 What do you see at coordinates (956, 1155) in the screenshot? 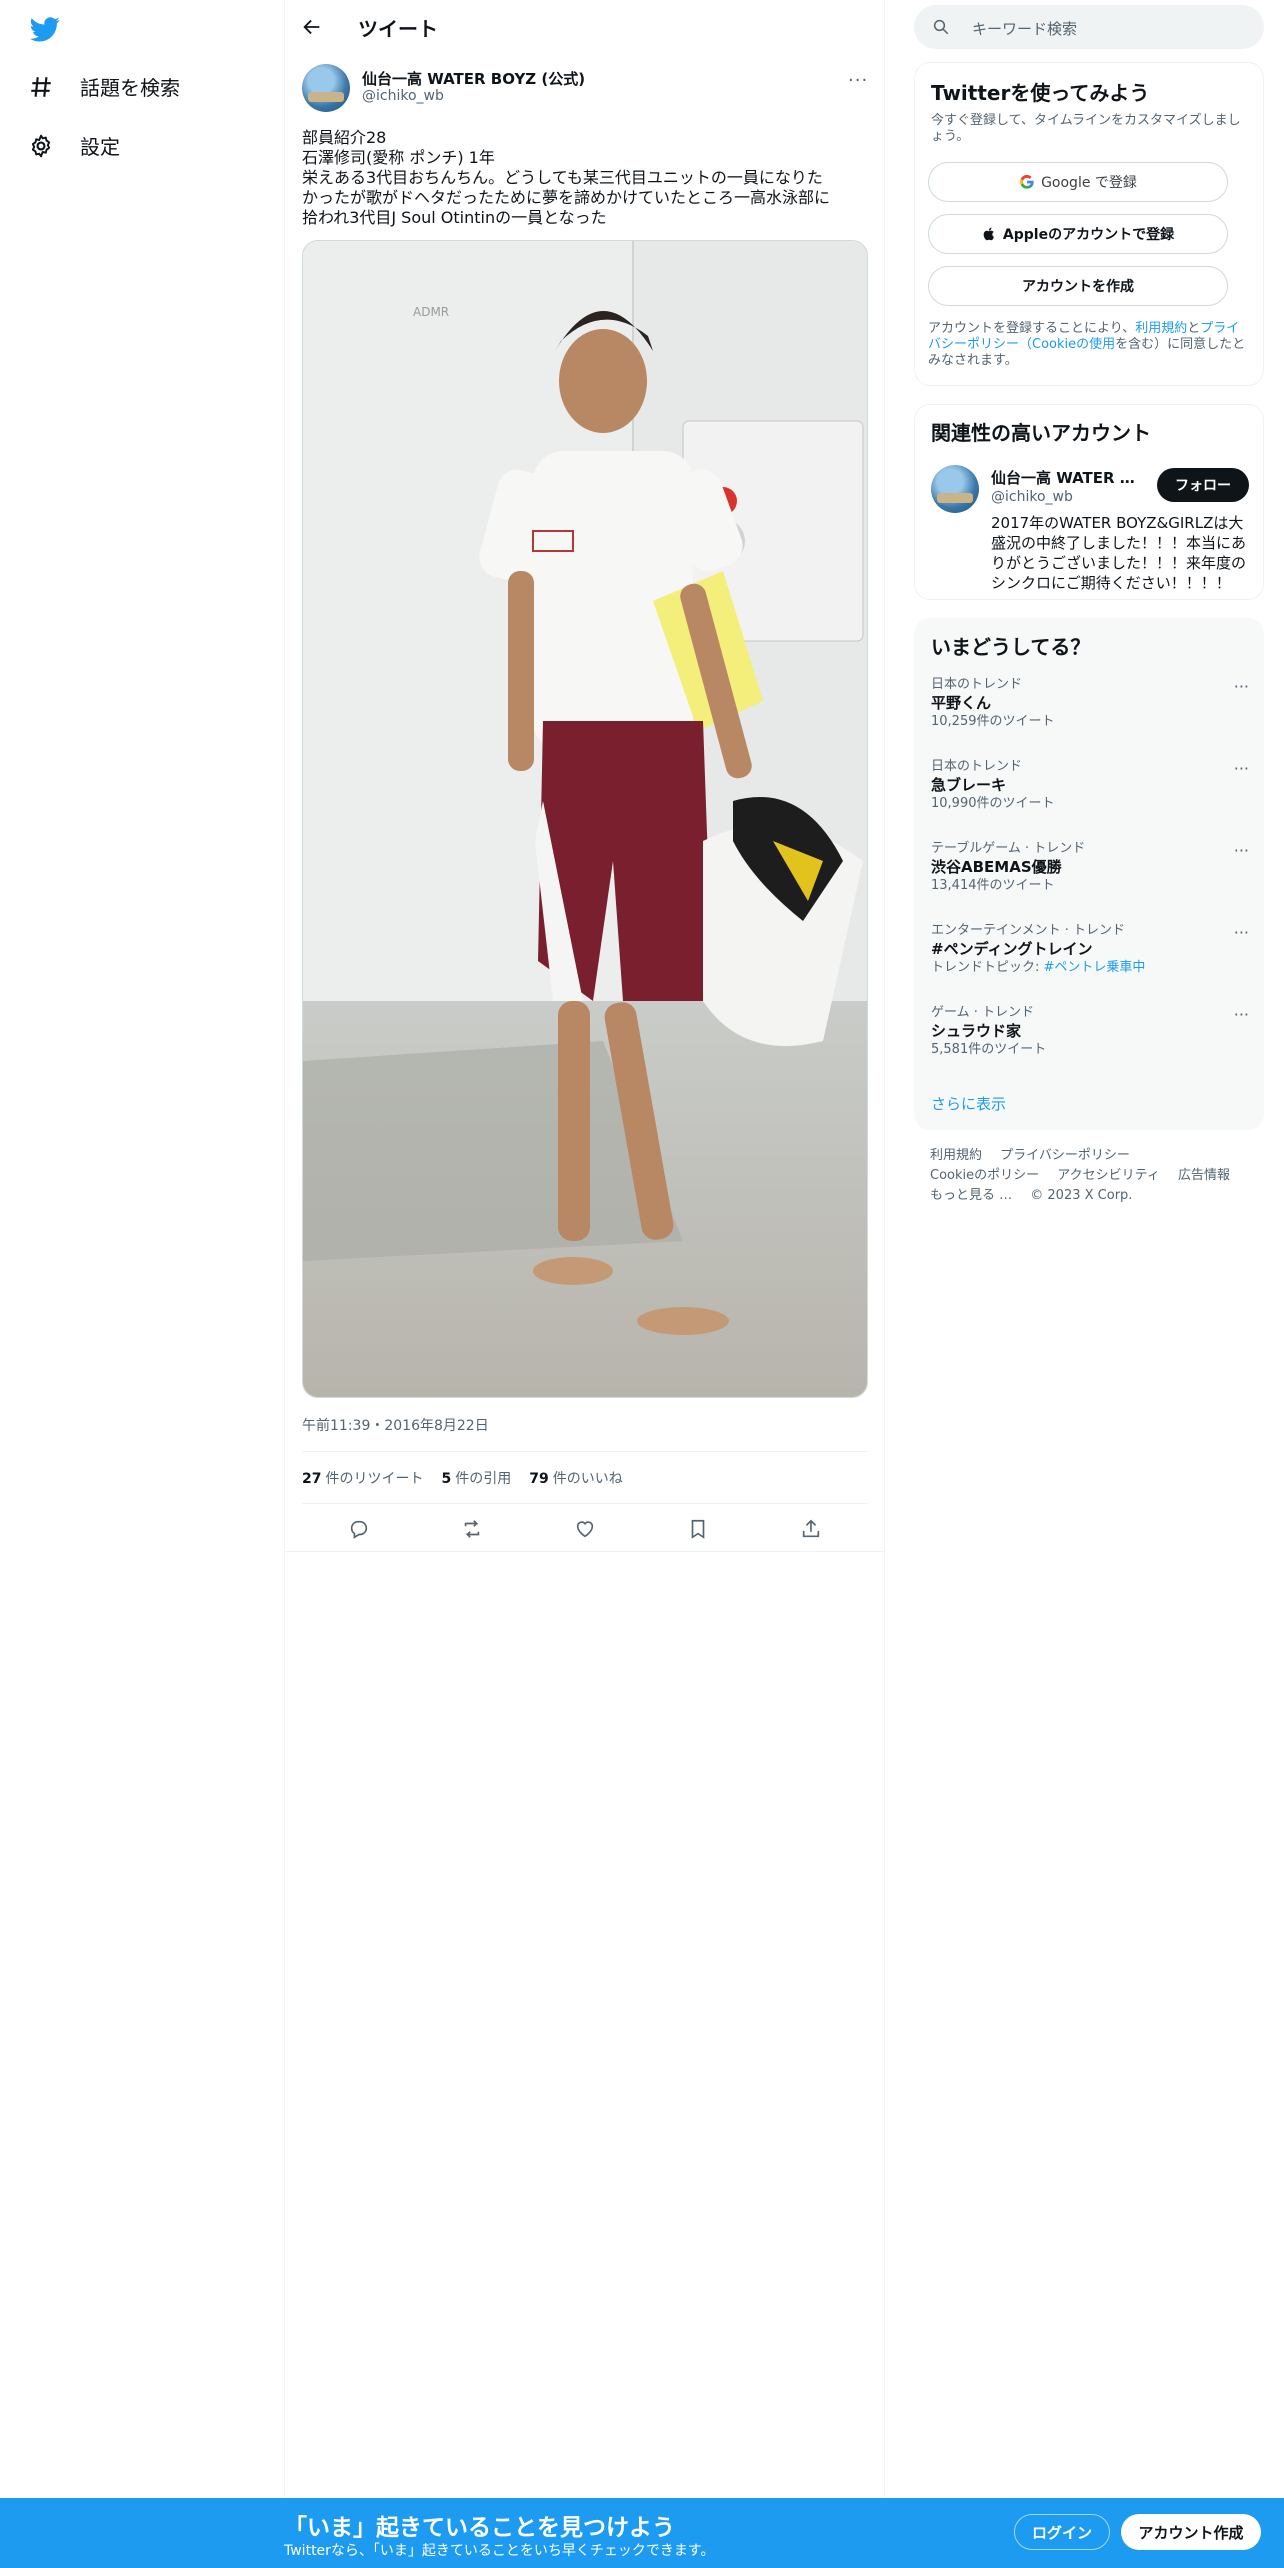
I see `footer-terms-link: 利用規約` at bounding box center [956, 1155].